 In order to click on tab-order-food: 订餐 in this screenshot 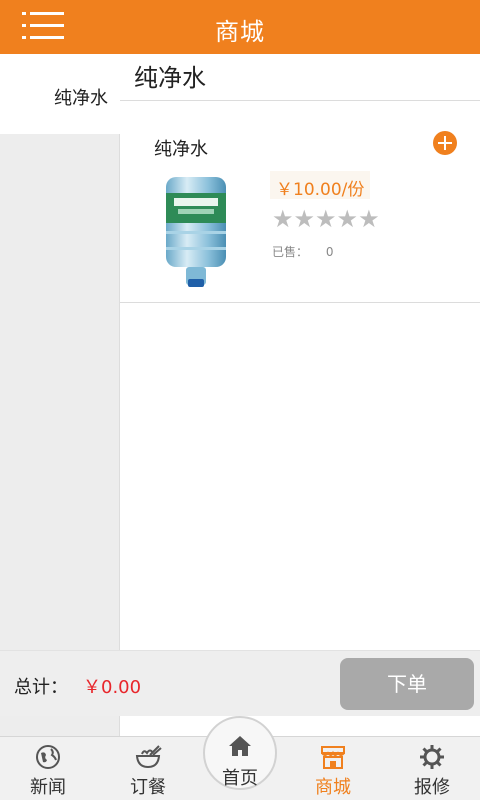, I will do `click(148, 768)`.